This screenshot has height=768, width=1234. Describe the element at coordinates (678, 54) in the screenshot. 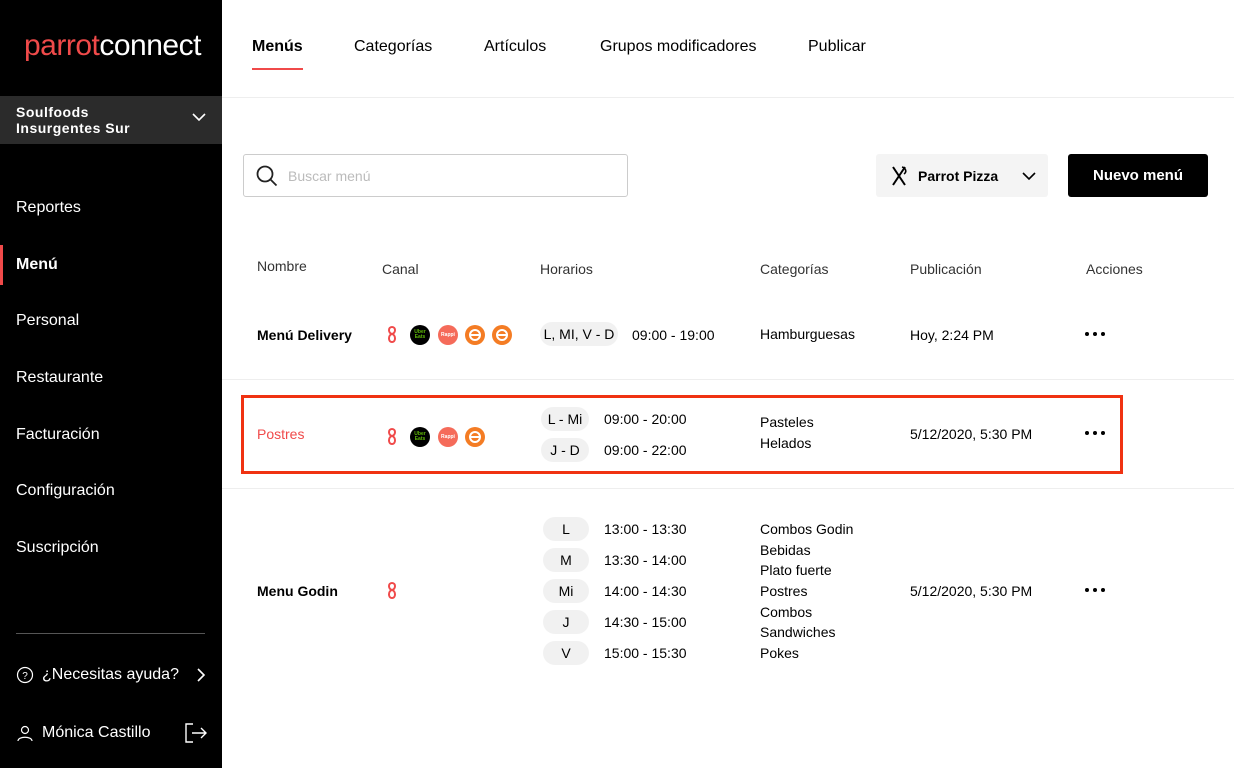

I see `tab-grupos-modificadores: Grupos modificadores` at that location.